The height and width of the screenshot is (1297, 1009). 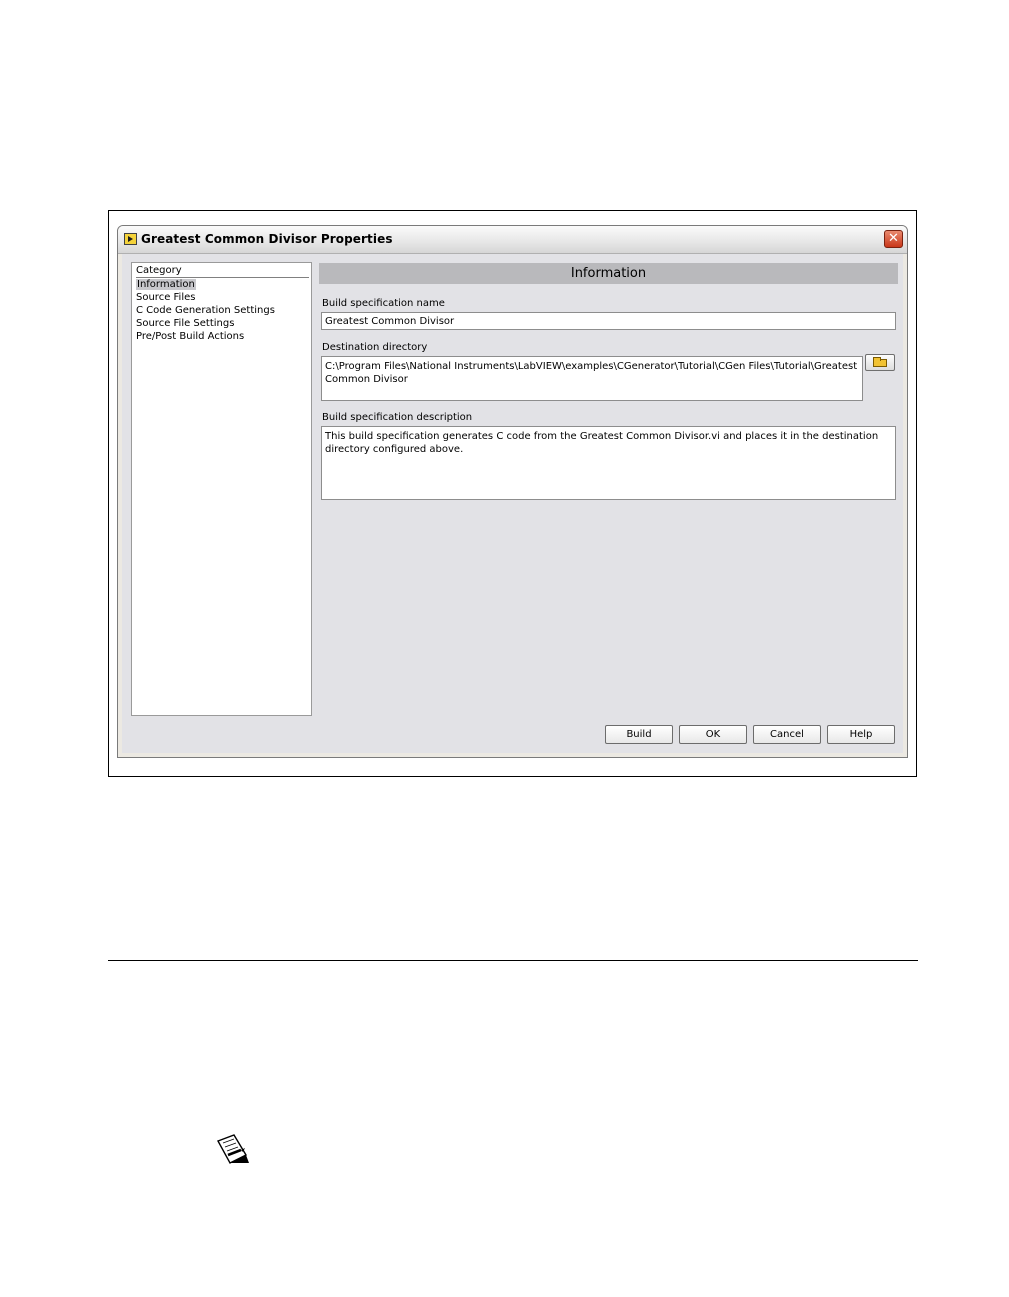 I want to click on category-header: Category, so click(x=222, y=271).